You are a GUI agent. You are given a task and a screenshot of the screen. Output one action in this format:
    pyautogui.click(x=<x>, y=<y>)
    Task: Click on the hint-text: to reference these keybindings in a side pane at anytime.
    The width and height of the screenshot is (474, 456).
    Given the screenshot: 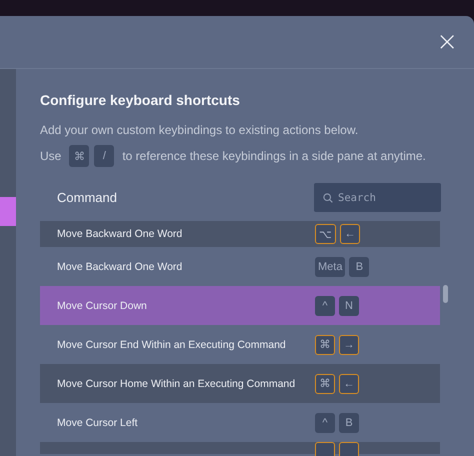 What is the action you would take?
    pyautogui.click(x=274, y=156)
    